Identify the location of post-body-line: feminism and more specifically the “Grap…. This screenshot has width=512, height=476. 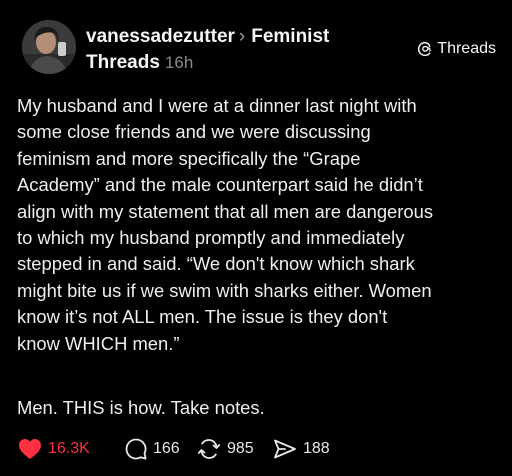
(189, 158).